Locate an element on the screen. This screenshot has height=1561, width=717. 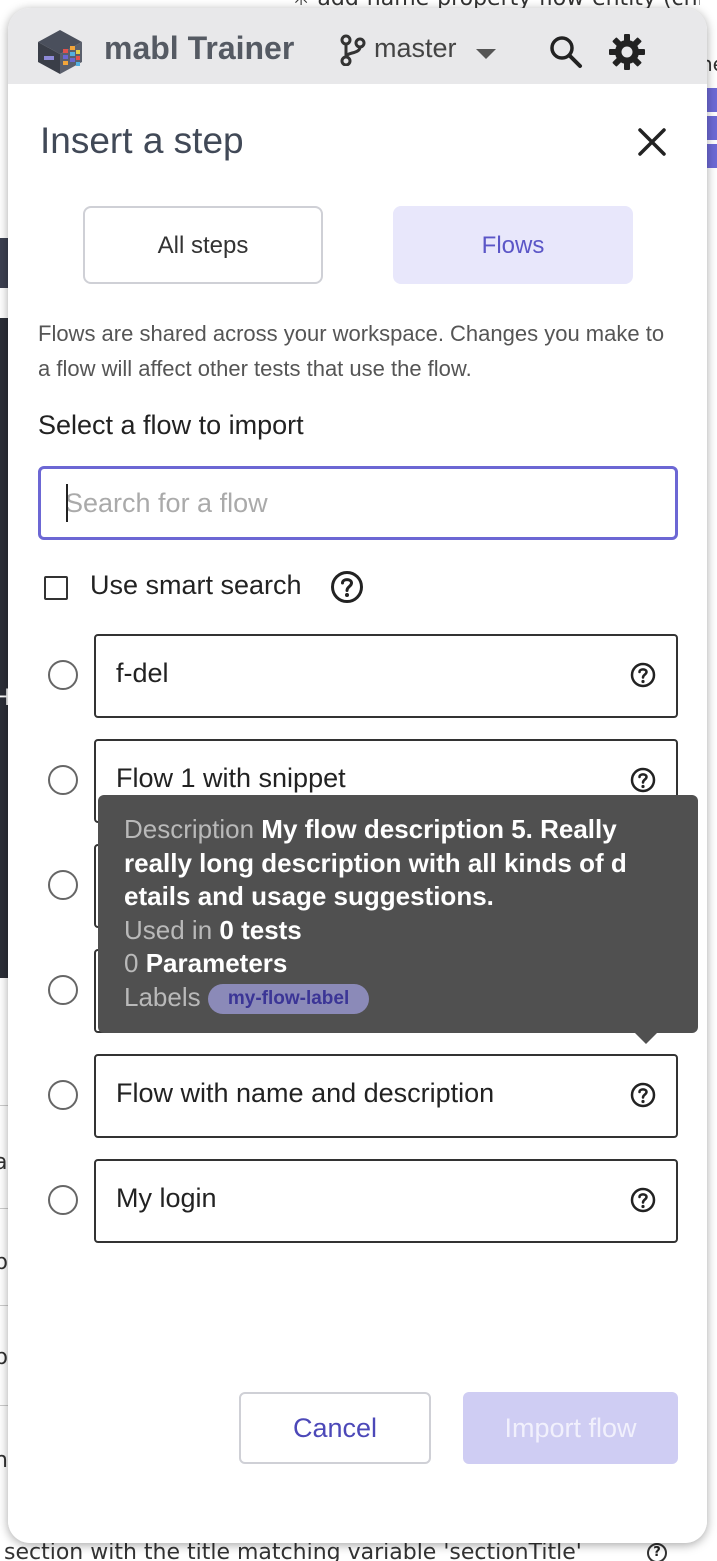
smart-search-checkbox is located at coordinates (56, 588).